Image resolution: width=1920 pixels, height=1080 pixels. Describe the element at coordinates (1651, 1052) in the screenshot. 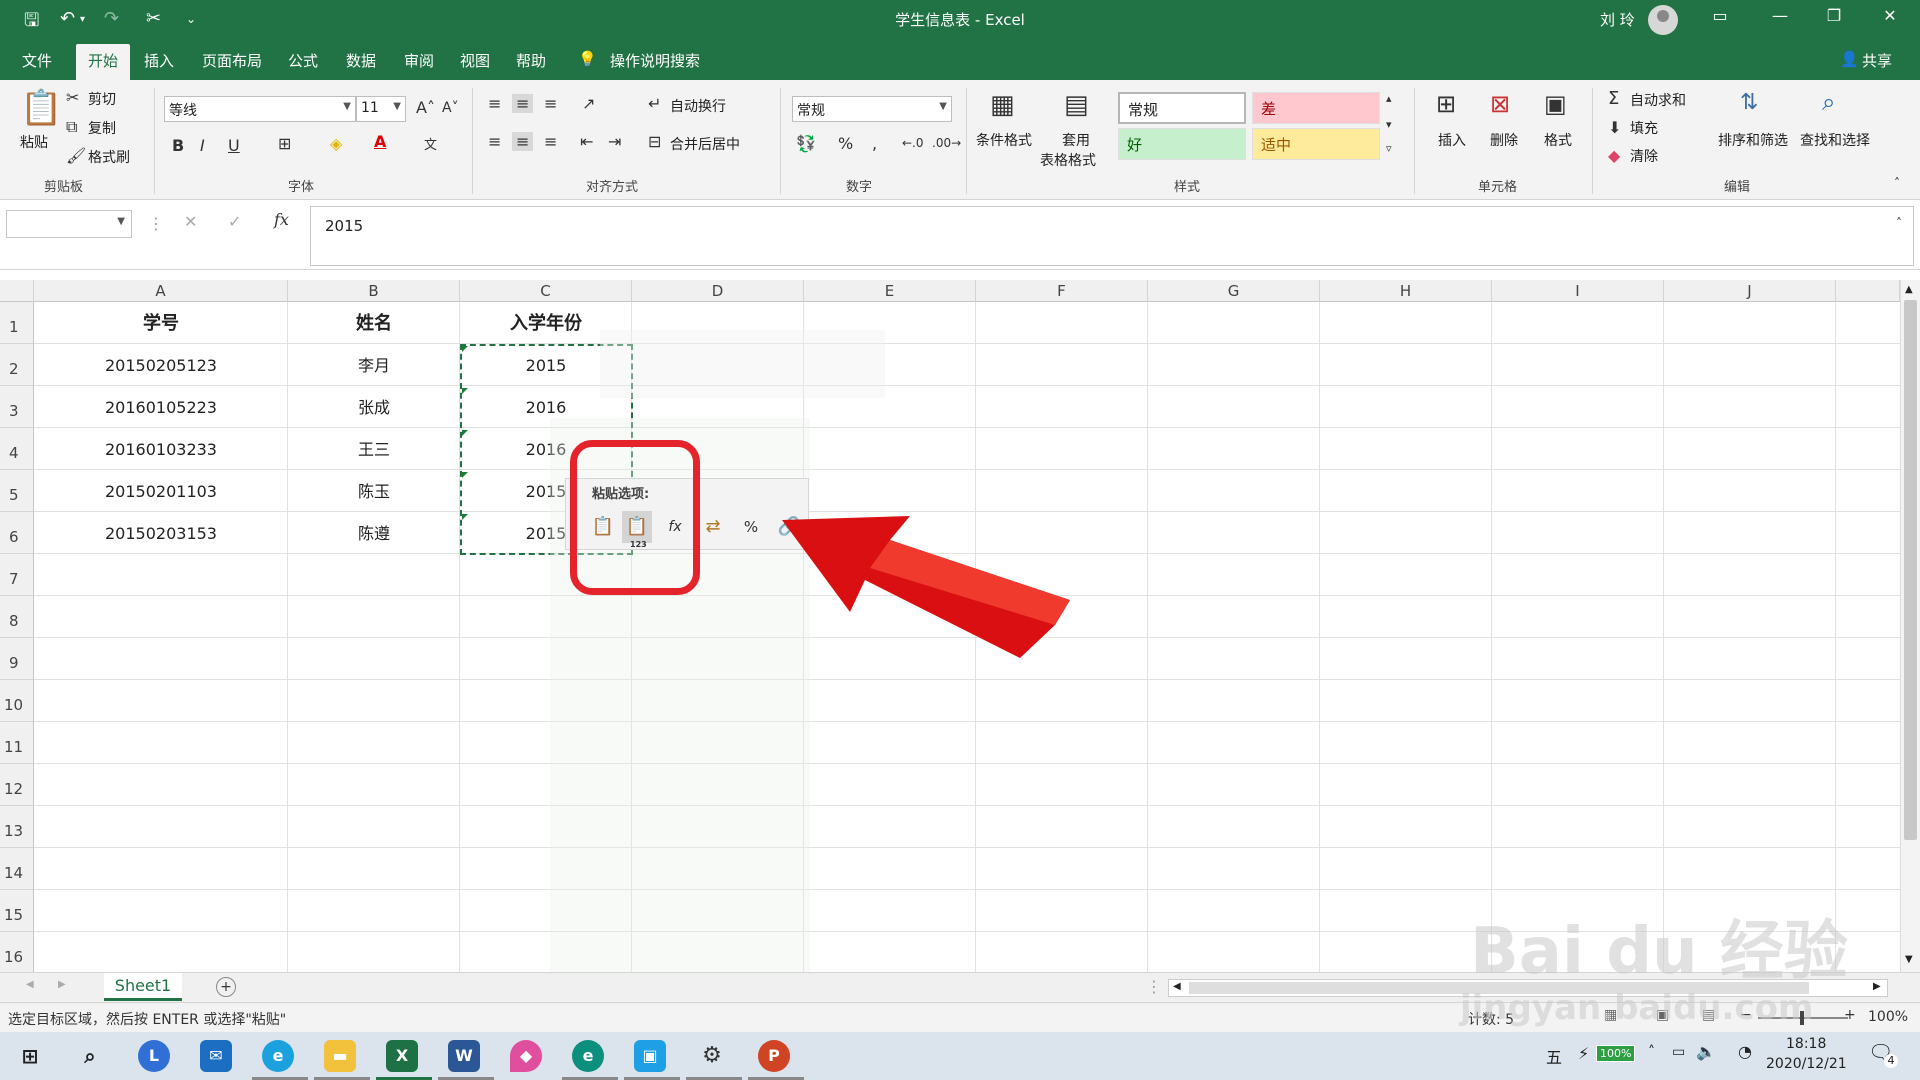

I see `chevron-up-icon: ˄` at that location.